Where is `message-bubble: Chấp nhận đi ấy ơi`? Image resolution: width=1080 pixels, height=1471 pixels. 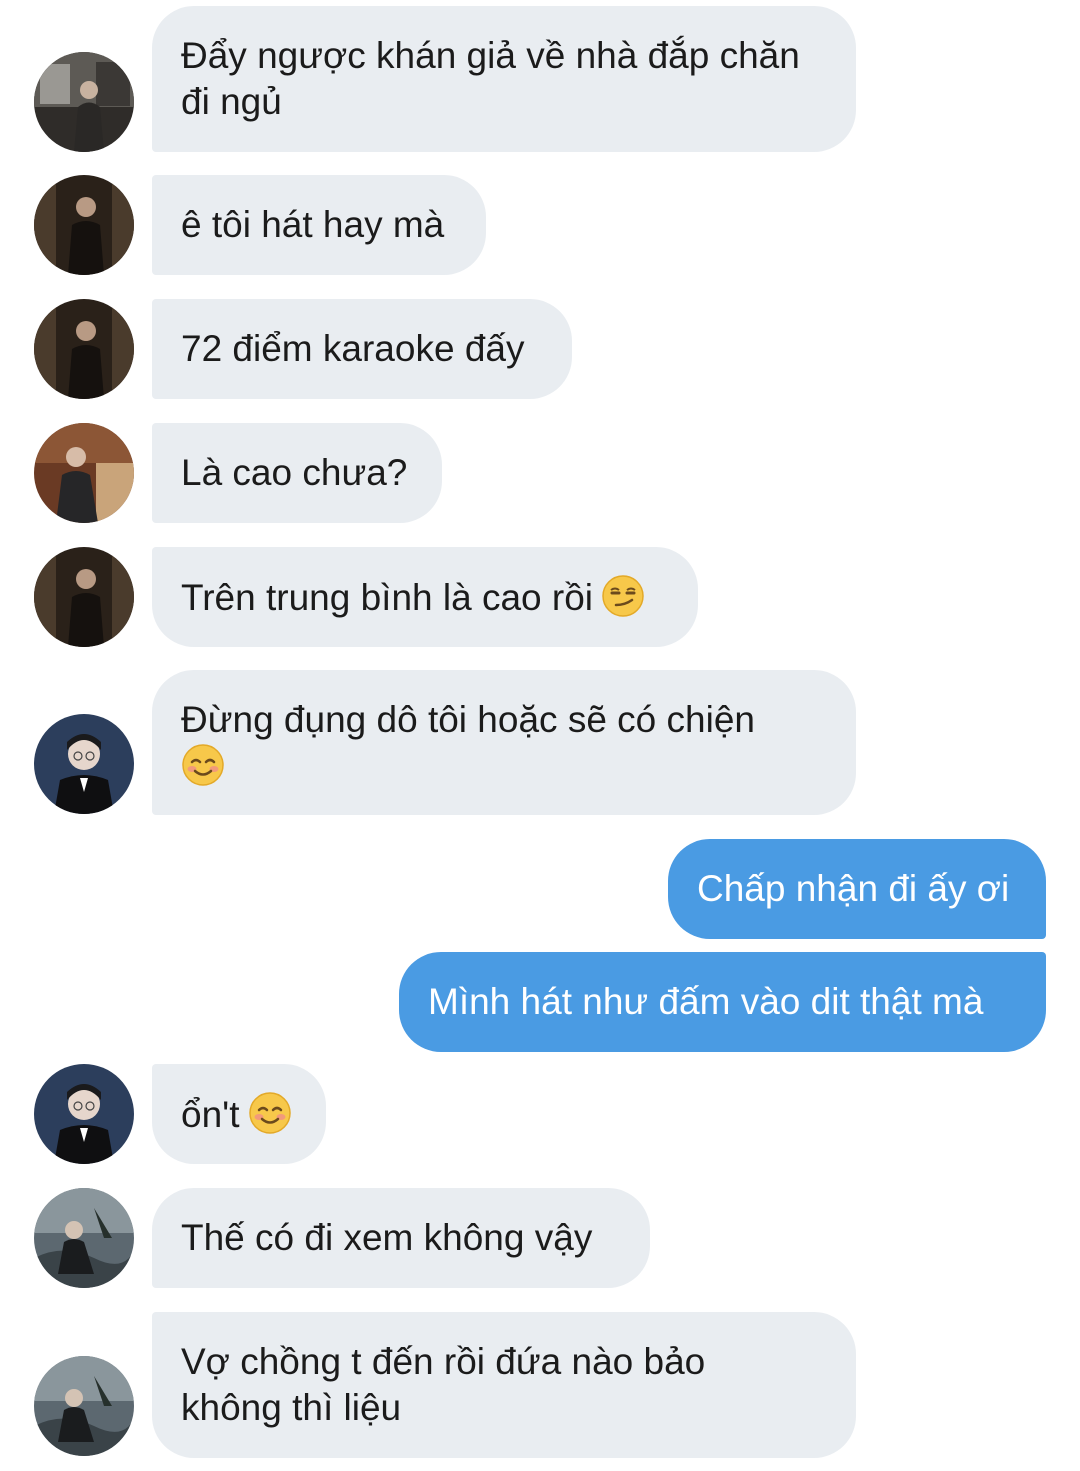 message-bubble: Chấp nhận đi ấy ơi is located at coordinates (857, 889).